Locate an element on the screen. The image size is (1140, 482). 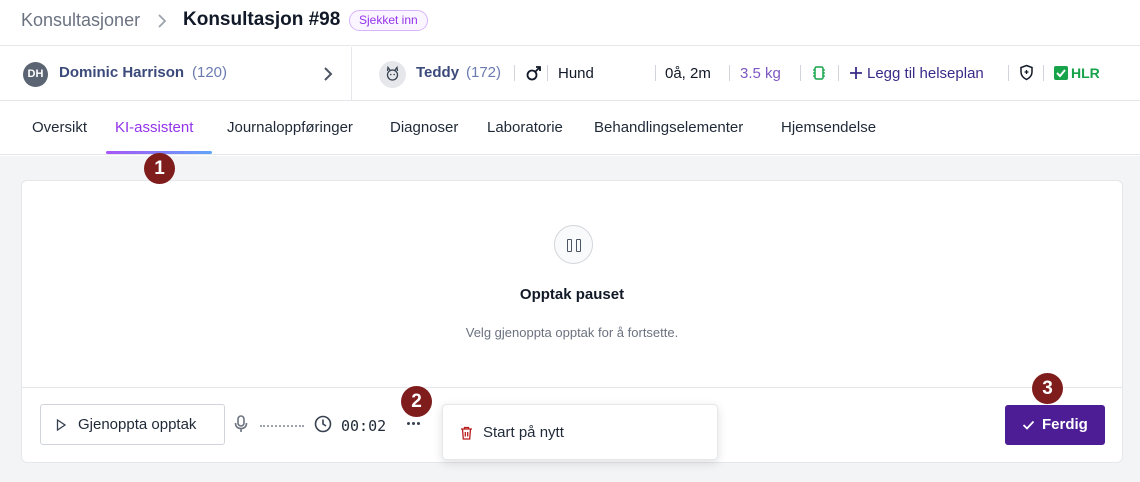
owner-id: (120) is located at coordinates (210, 72).